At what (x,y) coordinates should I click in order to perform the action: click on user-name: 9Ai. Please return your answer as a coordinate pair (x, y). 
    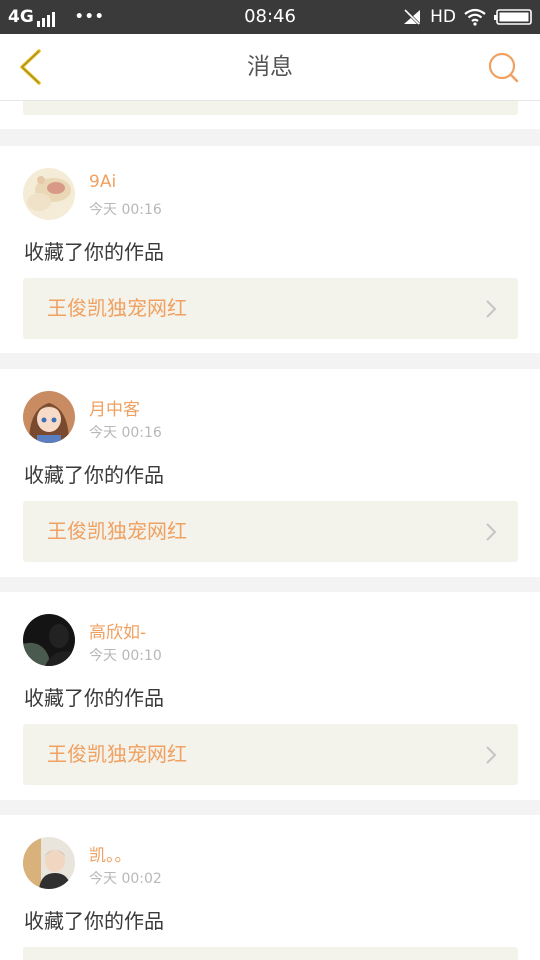
    Looking at the image, I should click on (102, 182).